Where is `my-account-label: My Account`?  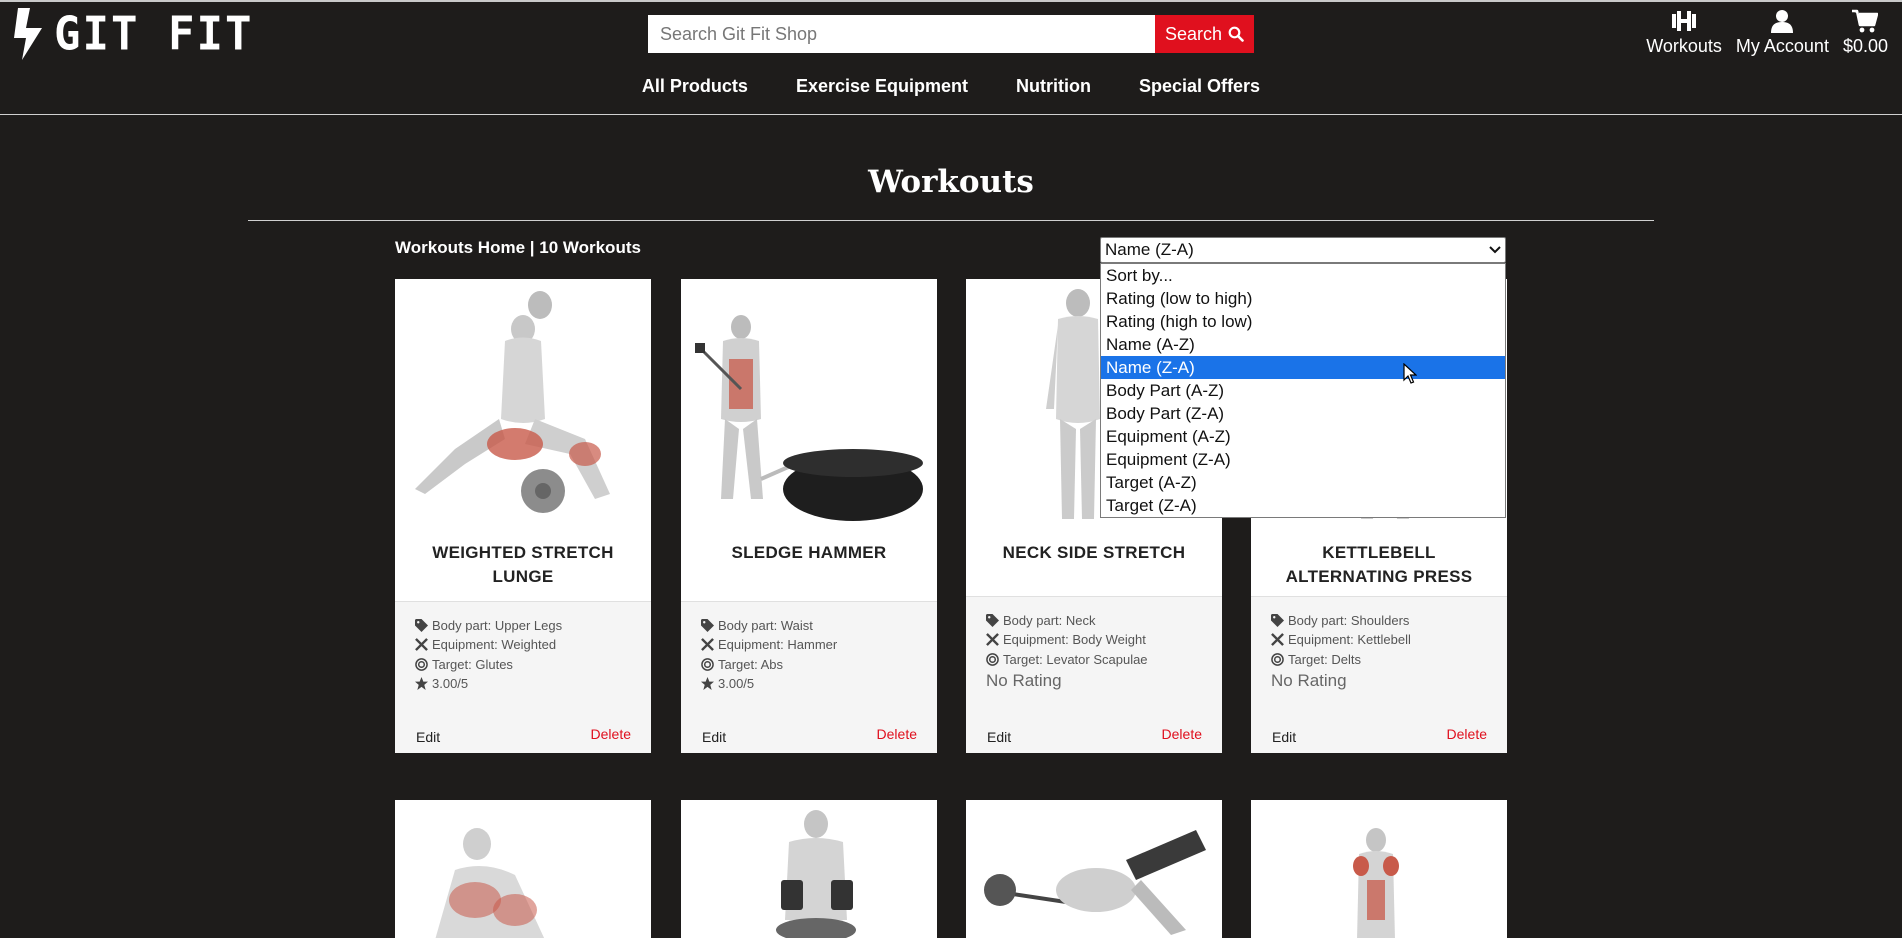
my-account-label: My Account is located at coordinates (1782, 46).